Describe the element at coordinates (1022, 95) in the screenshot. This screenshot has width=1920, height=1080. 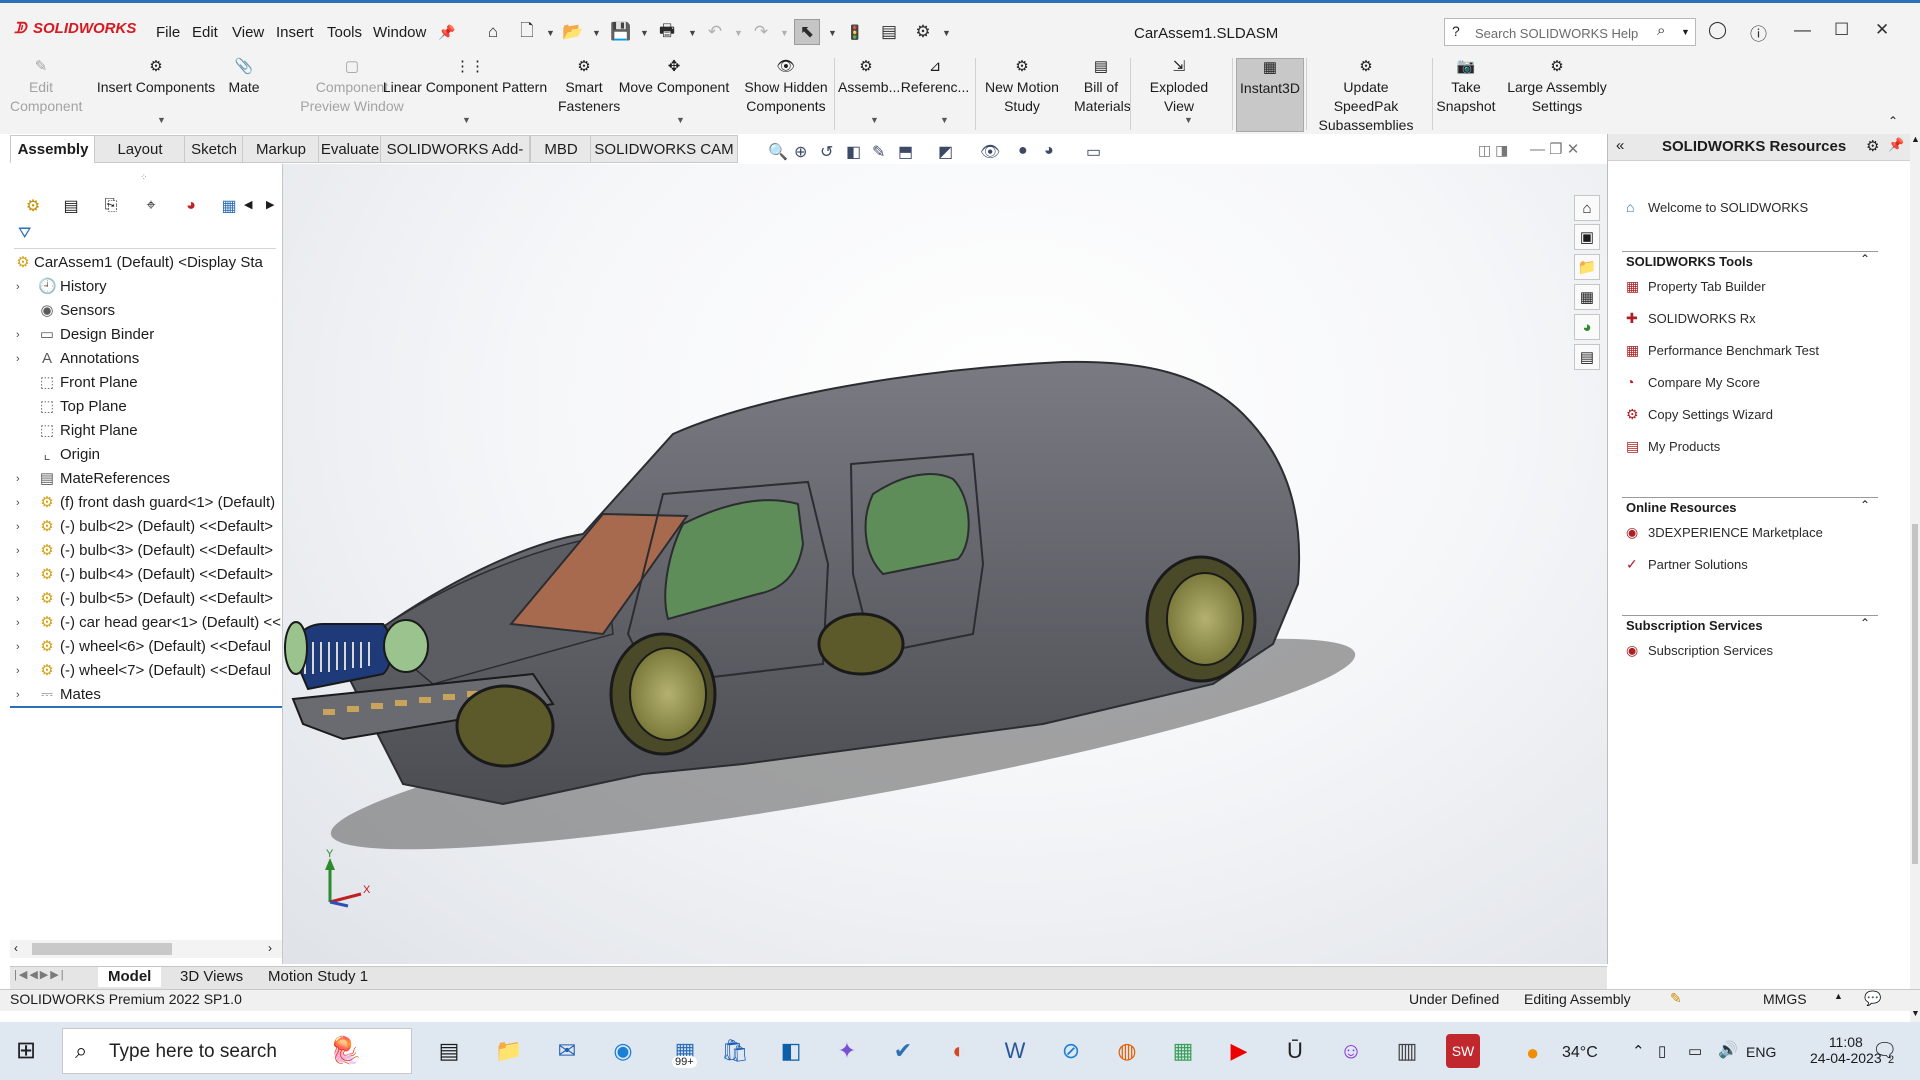
I see `command-motion-study: ⚙ New Motion Study` at that location.